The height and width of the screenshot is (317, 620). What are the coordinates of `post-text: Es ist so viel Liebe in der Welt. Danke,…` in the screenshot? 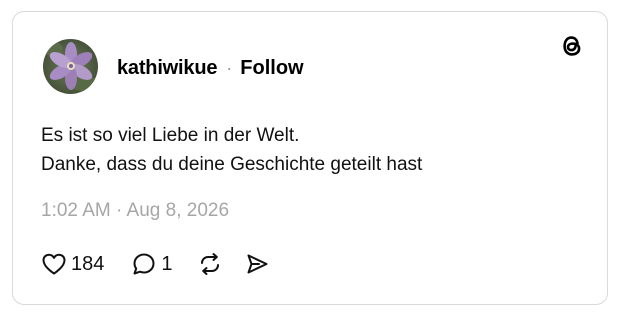 It's located at (231, 150).